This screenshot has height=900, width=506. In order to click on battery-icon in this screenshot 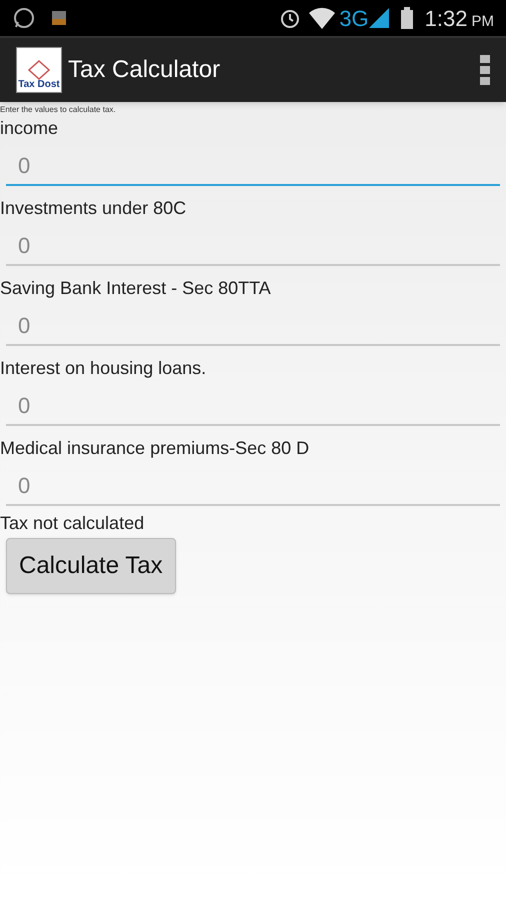, I will do `click(406, 18)`.